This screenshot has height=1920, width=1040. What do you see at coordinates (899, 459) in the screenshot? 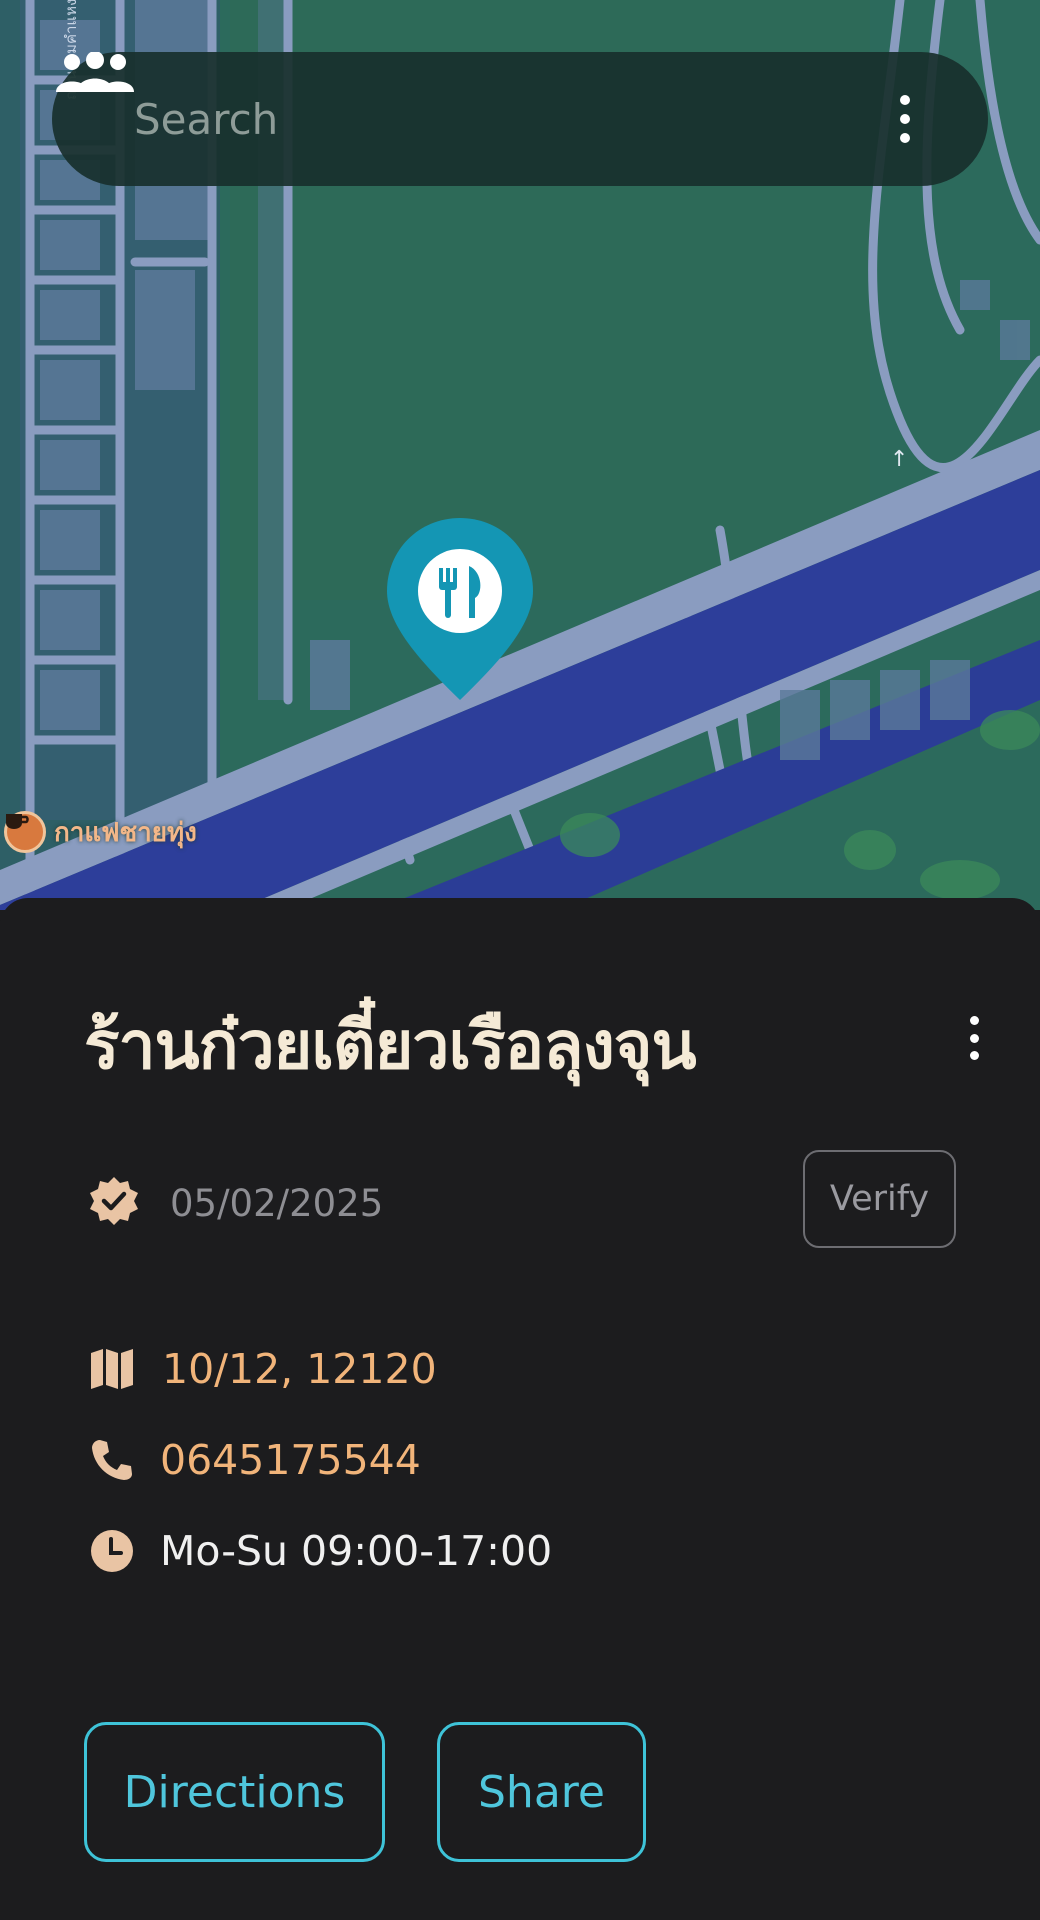
I see `arrow-up-icon: ↑` at bounding box center [899, 459].